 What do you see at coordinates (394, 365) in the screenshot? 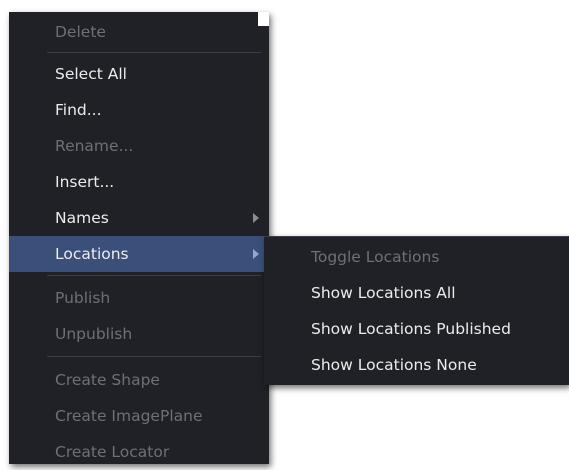
I see `menu-item-label: Show Locations None` at bounding box center [394, 365].